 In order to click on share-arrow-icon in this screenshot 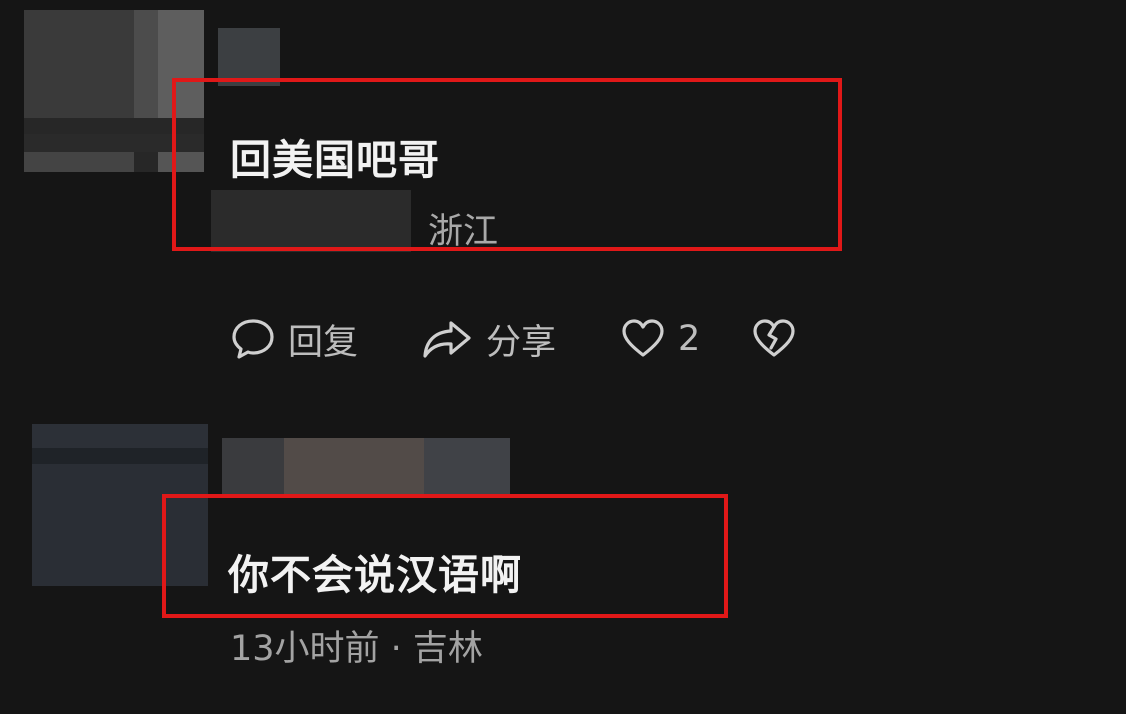, I will do `click(447, 339)`.